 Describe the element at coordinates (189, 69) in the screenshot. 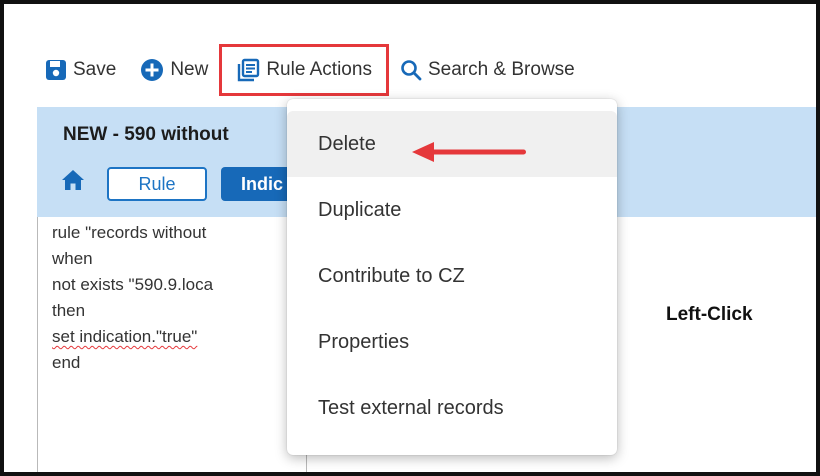

I see `new-label: New` at that location.